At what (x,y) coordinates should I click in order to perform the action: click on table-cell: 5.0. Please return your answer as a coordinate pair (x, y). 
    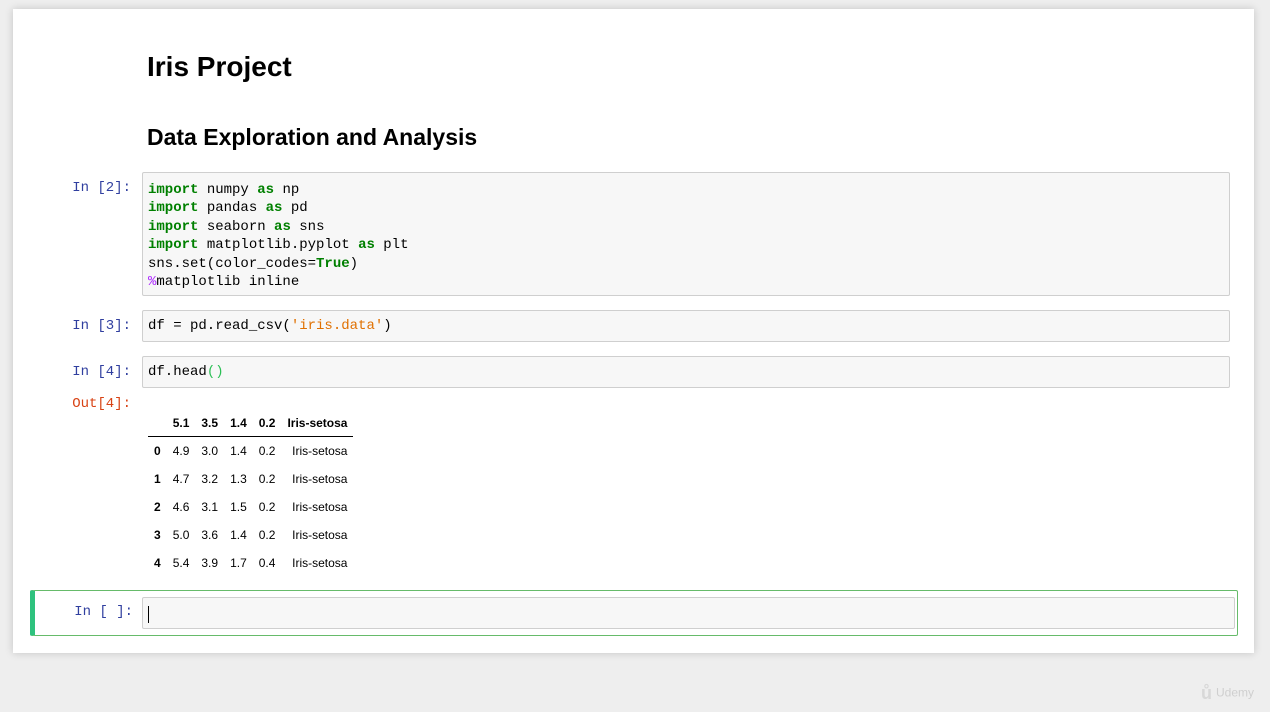
    Looking at the image, I should click on (181, 534).